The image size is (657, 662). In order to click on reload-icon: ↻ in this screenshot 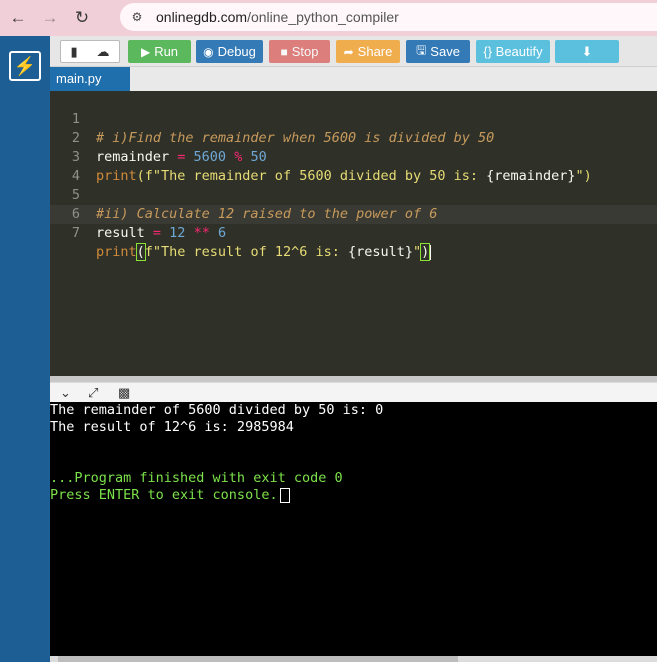, I will do `click(82, 18)`.